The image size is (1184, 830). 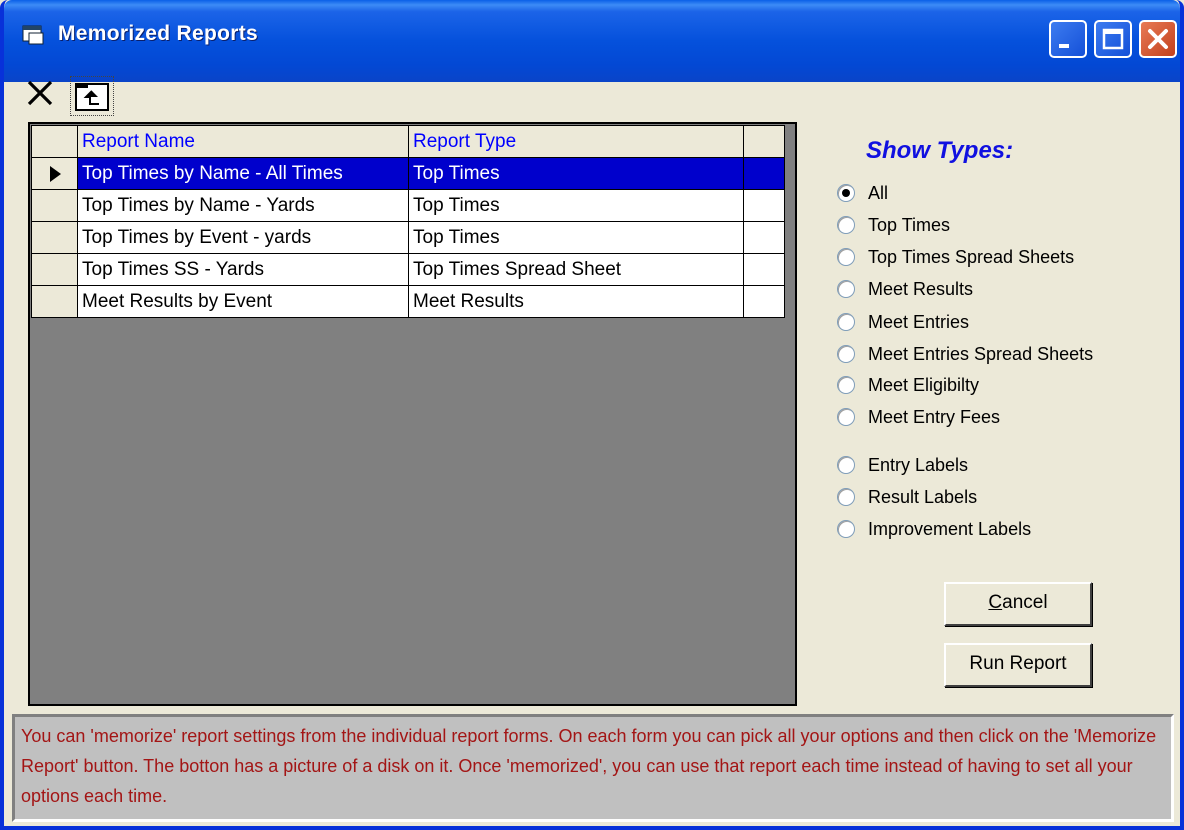 I want to click on radio-meet-entry-fees: Meet Entry Fees, so click(x=918, y=417).